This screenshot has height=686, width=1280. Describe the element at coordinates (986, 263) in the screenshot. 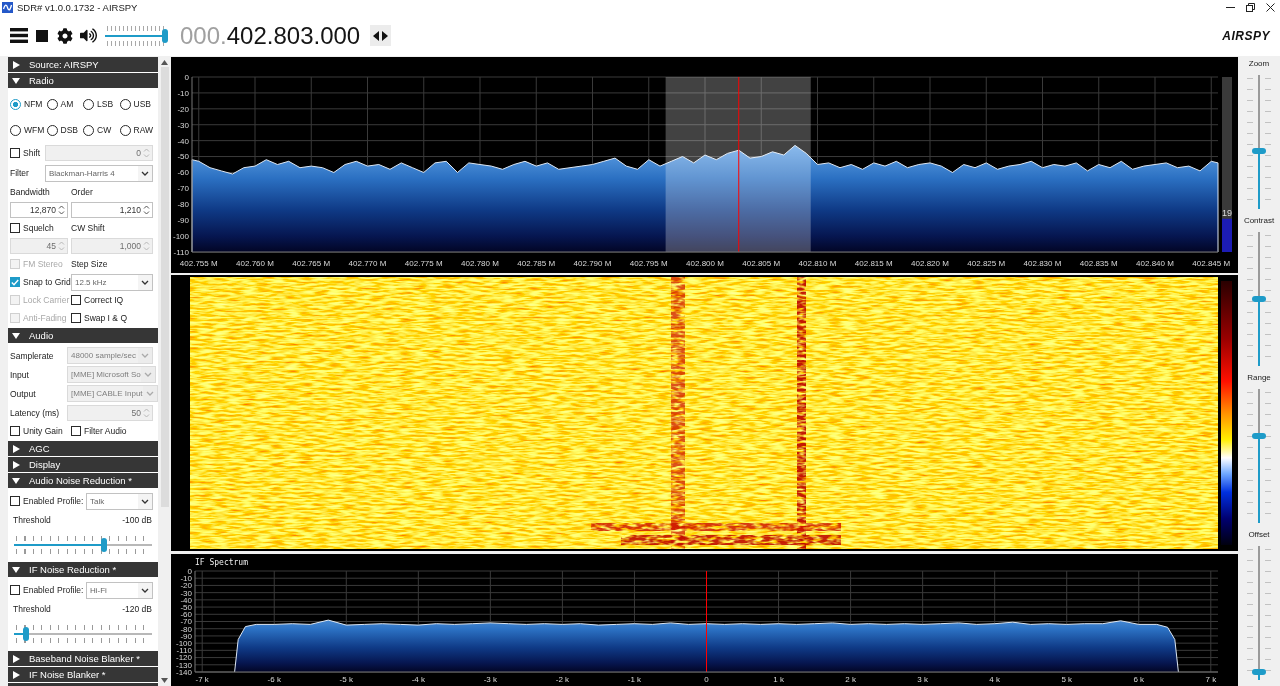

I see `axis-label: 402.825 M` at that location.